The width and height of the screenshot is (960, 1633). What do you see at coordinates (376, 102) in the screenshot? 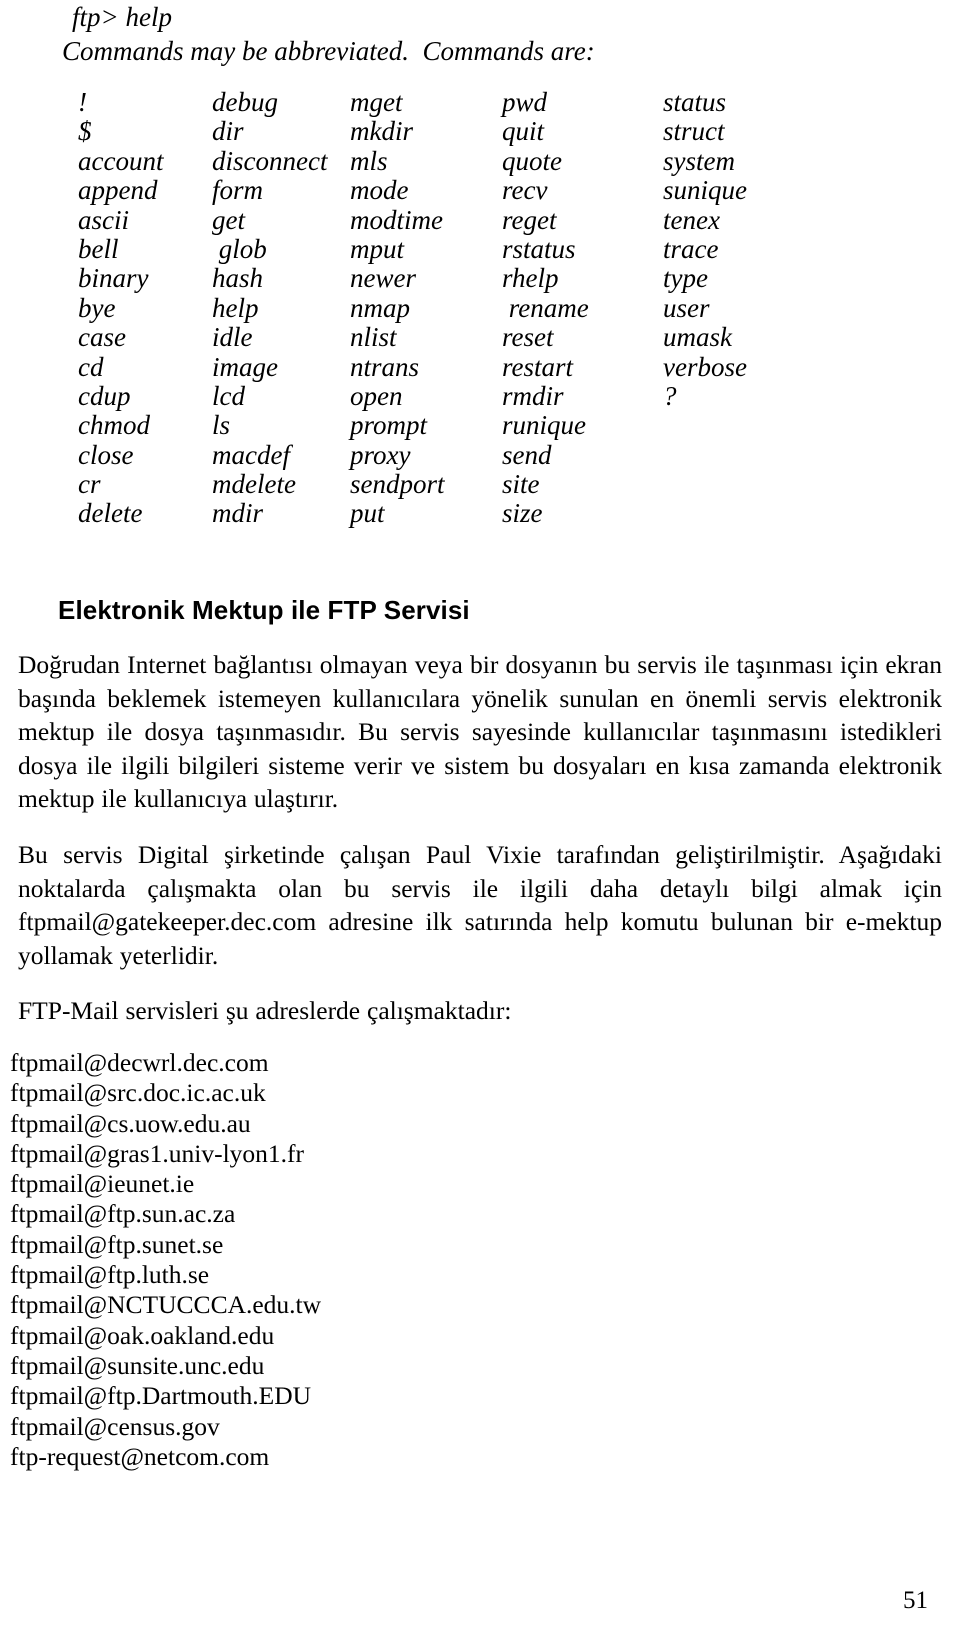
I see `command-name: mget` at bounding box center [376, 102].